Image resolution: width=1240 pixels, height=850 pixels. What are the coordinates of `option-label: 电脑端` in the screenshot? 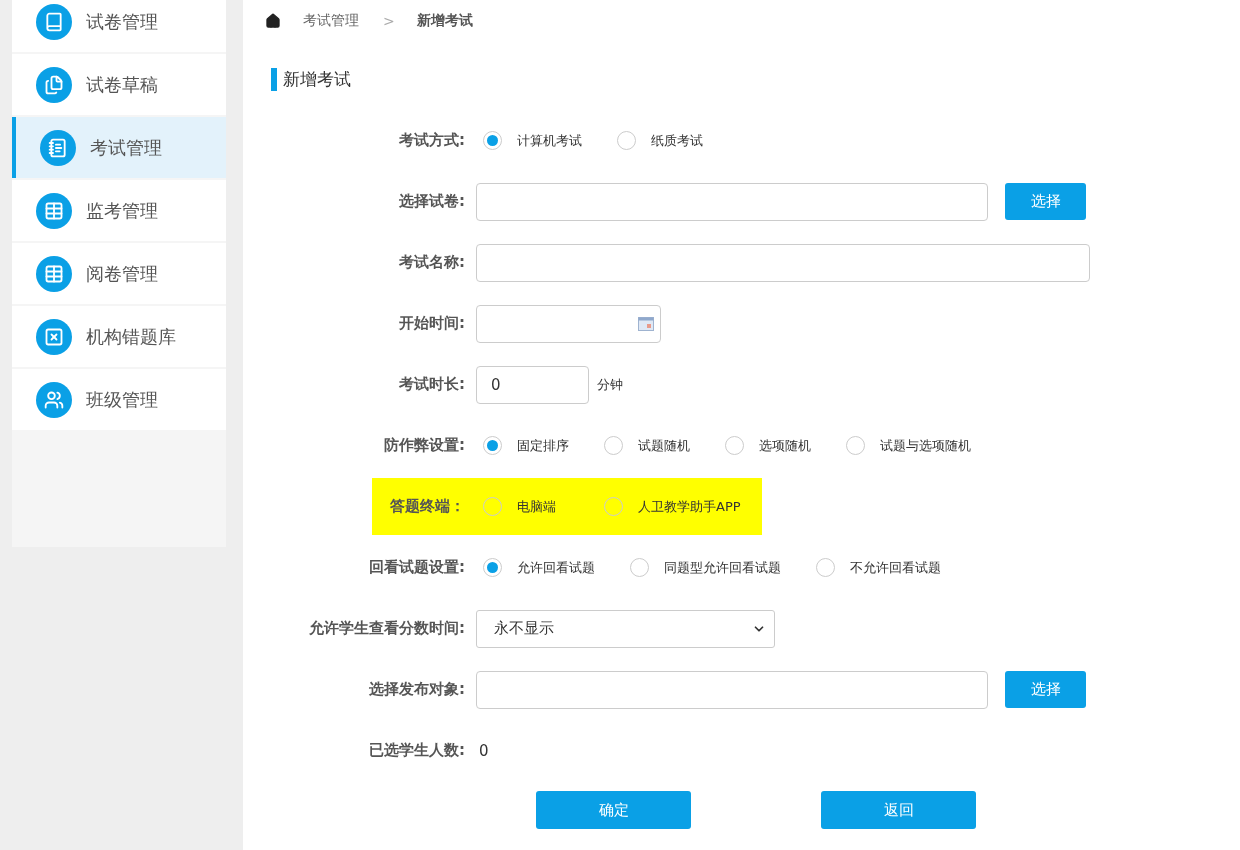 It's located at (536, 506).